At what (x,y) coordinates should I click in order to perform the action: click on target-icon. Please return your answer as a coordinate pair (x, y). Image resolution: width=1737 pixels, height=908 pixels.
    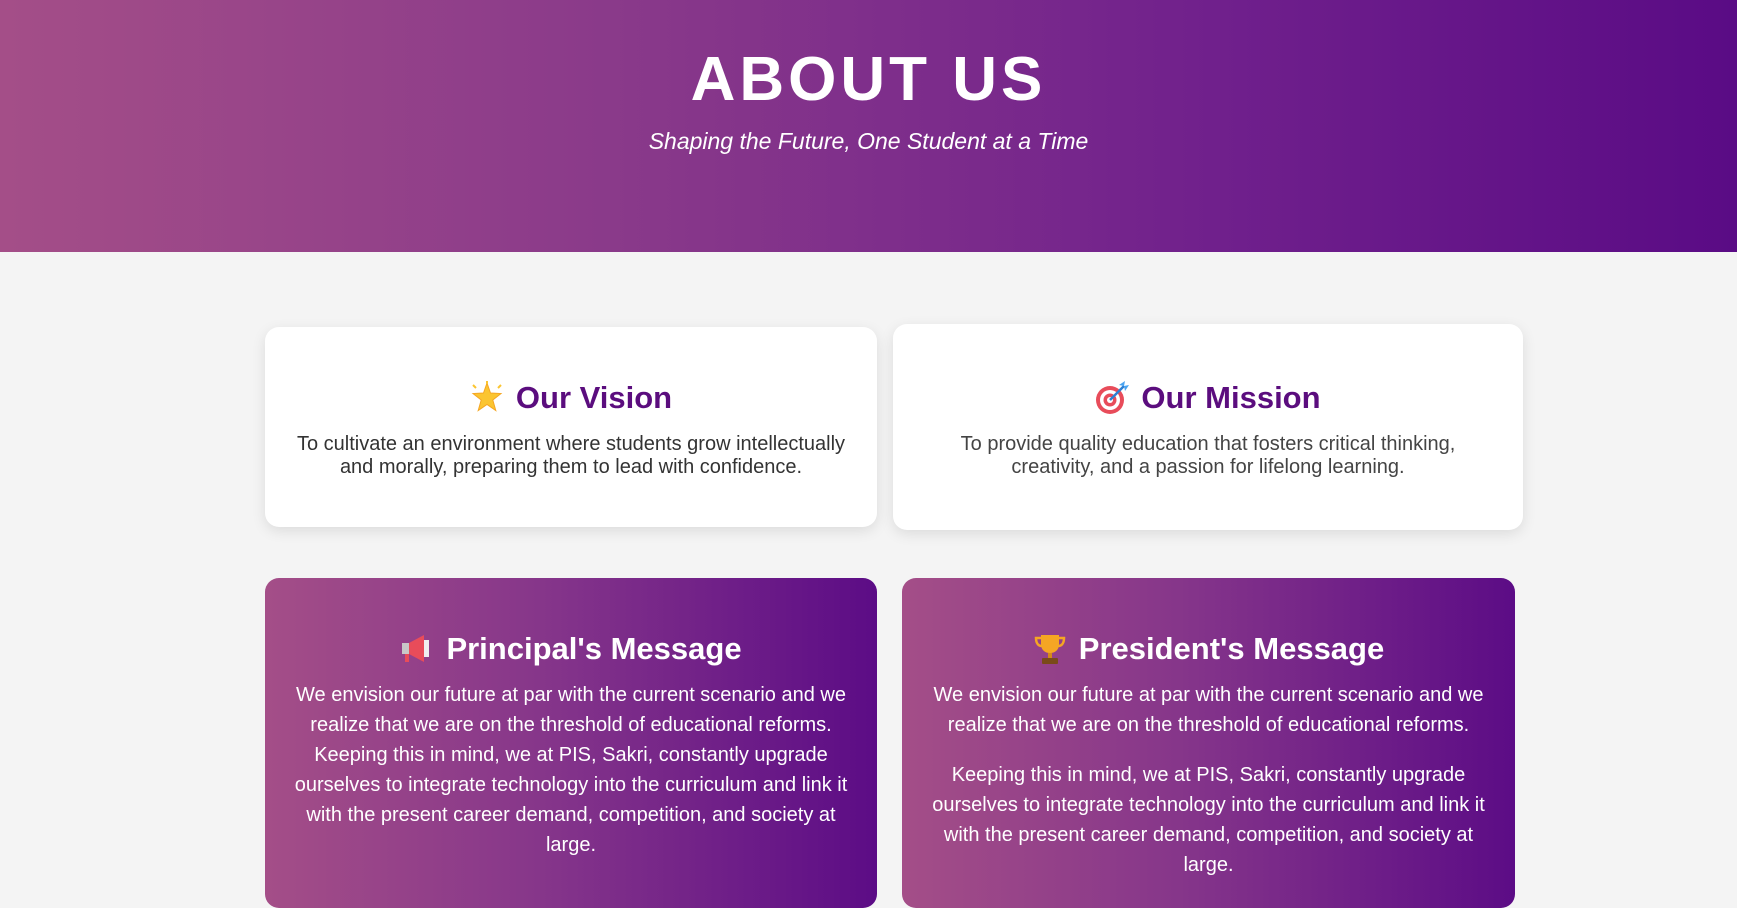
    Looking at the image, I should click on (1112, 398).